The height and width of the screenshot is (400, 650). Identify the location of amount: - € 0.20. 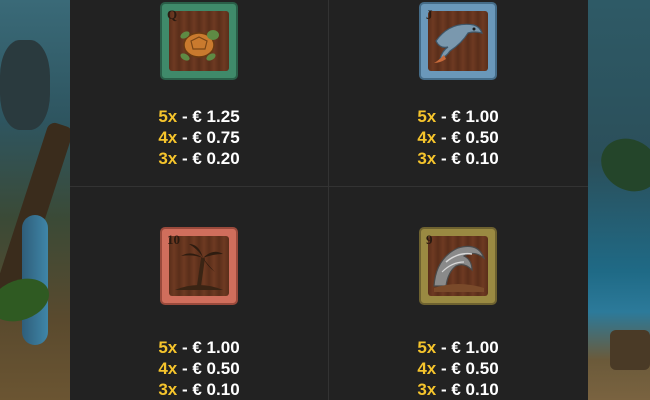
(211, 158).